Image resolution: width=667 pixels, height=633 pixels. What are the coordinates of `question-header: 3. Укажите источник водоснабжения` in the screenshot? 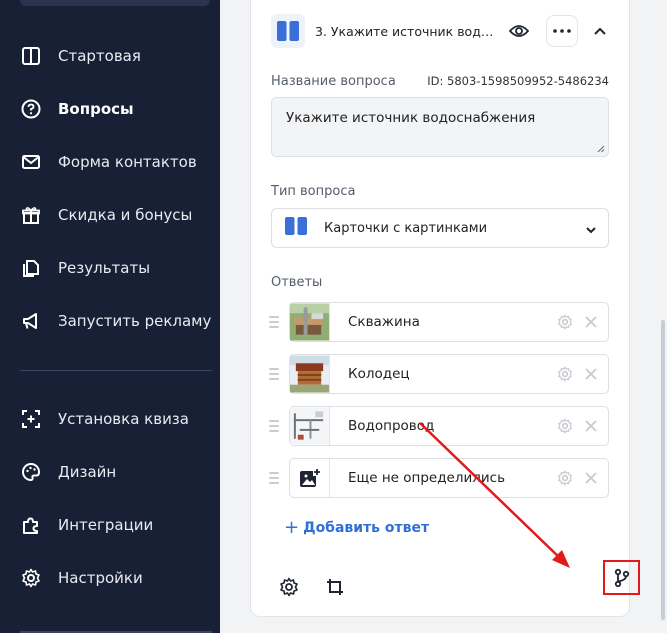 It's located at (441, 31).